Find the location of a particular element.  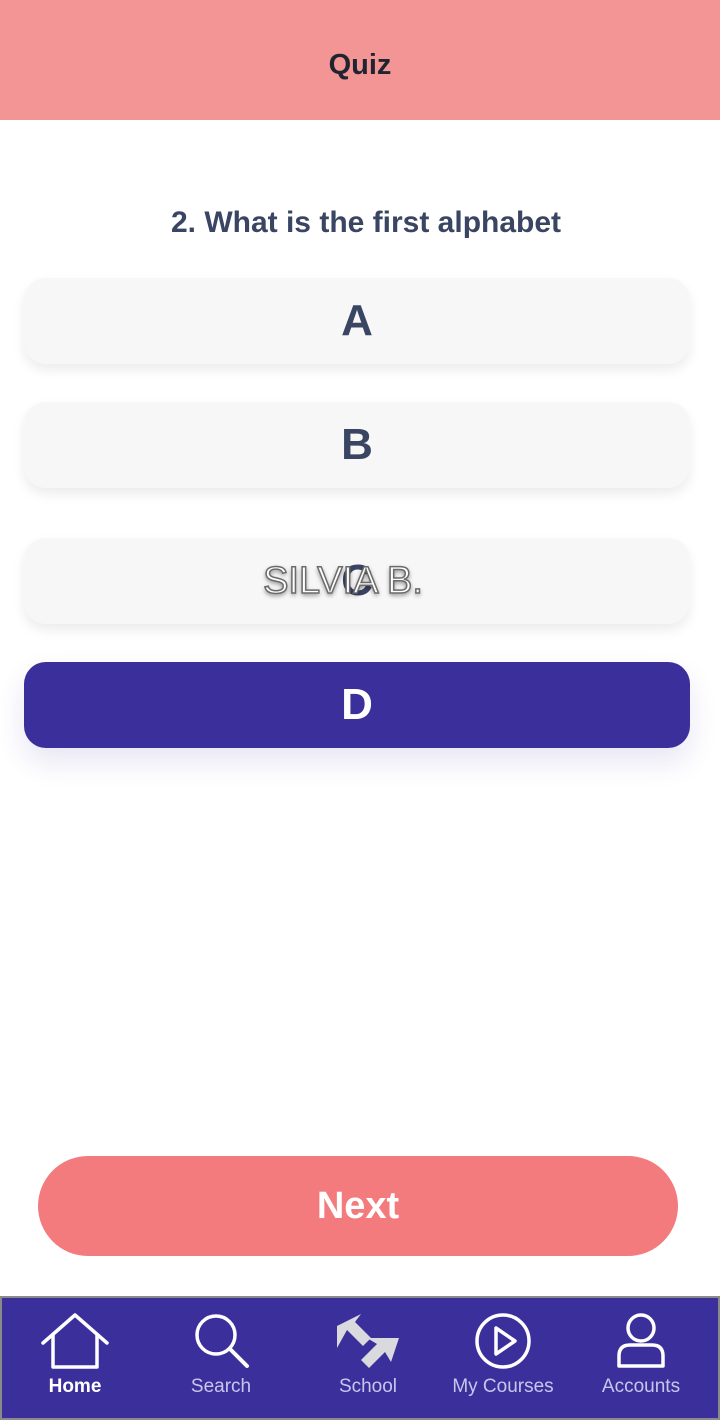

option-label: D is located at coordinates (357, 704).